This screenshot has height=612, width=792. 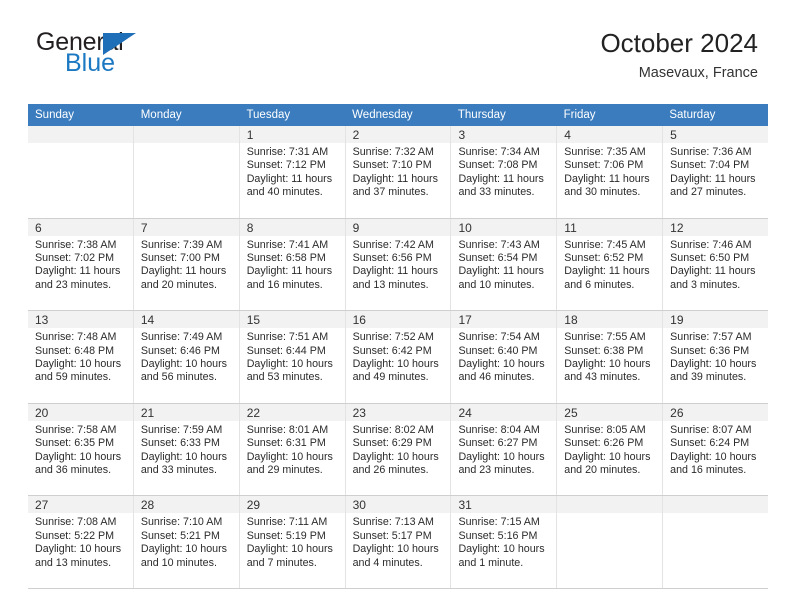 I want to click on sunset-text: Sunset: 6:29 PM, so click(x=392, y=443).